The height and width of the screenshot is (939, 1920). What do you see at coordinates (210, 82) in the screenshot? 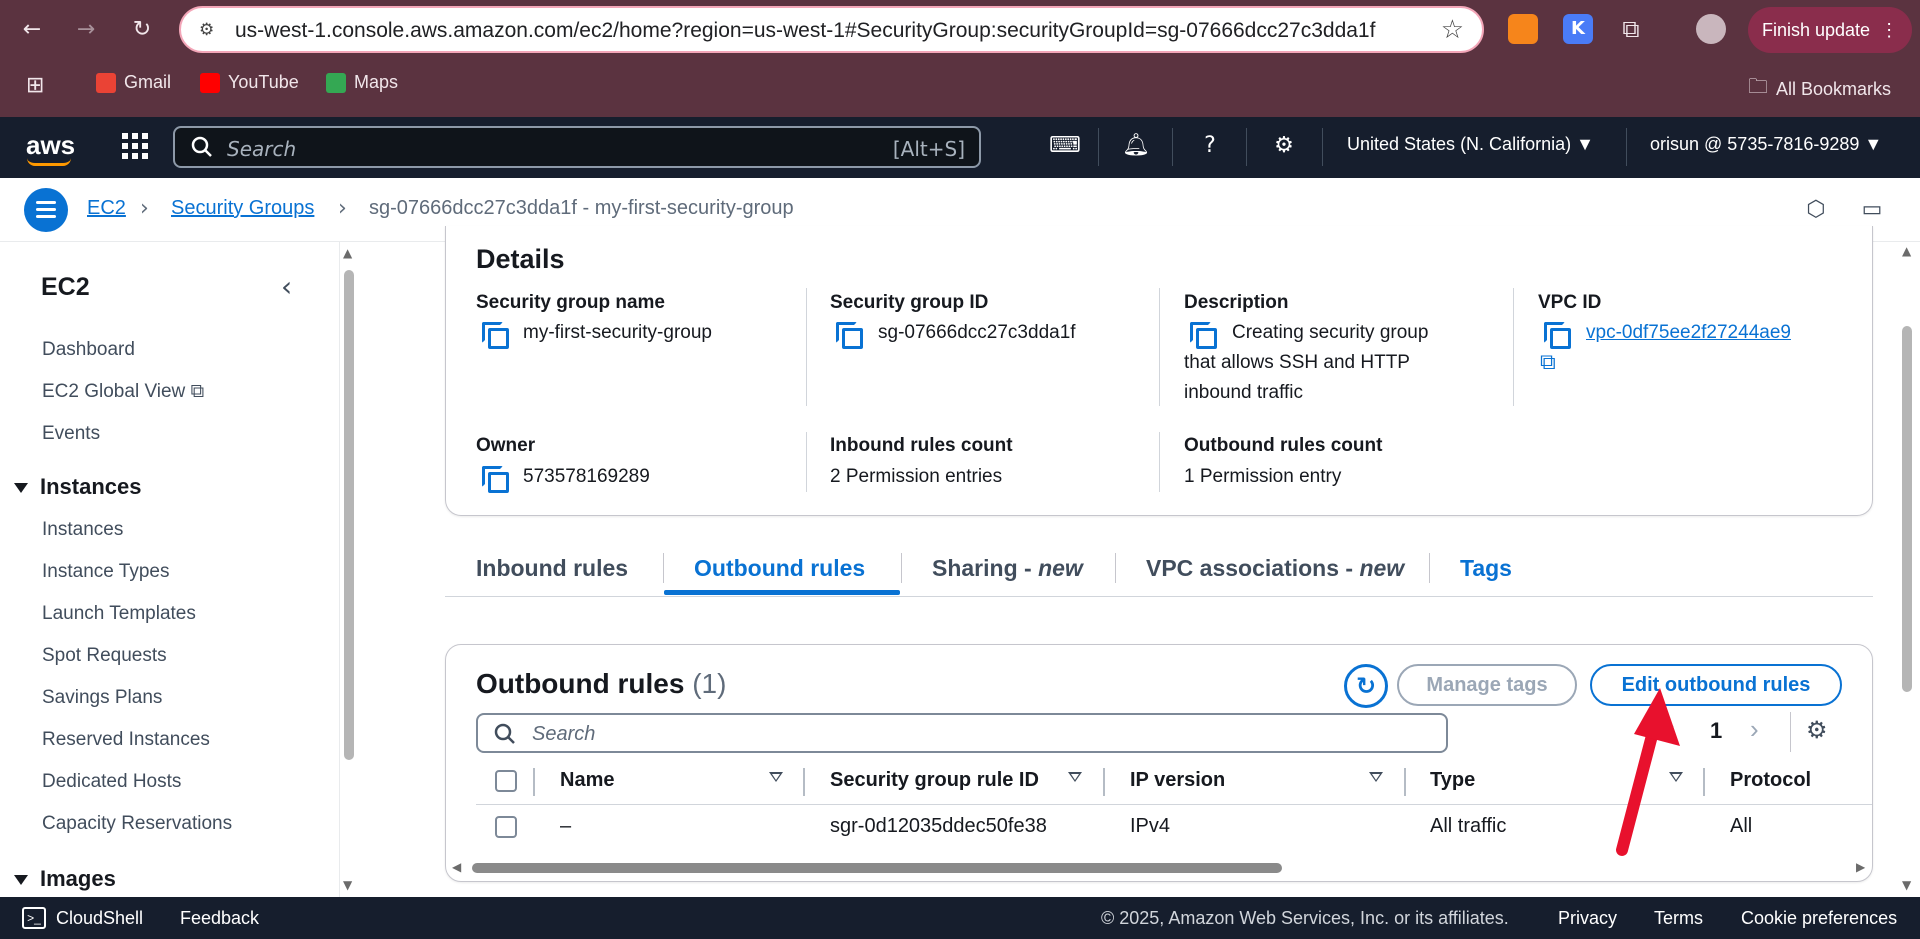
I see `youtube-icon` at bounding box center [210, 82].